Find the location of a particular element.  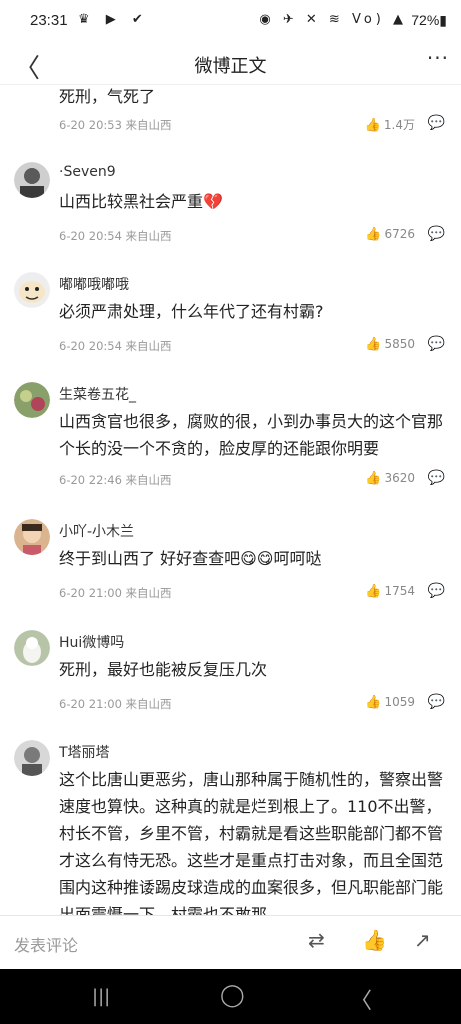

top-nav-bar: 〈 微博正文 ··· is located at coordinates (230, 64).